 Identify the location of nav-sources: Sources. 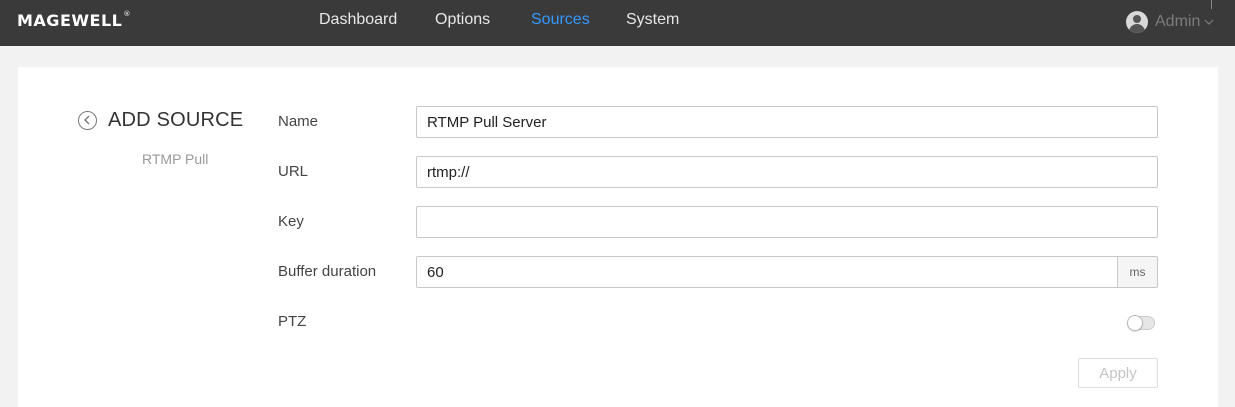
(560, 20).